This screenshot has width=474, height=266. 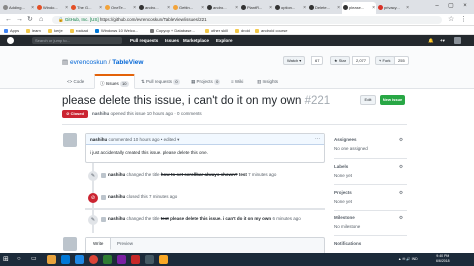 I want to click on new-issue-button: New issue, so click(x=392, y=100).